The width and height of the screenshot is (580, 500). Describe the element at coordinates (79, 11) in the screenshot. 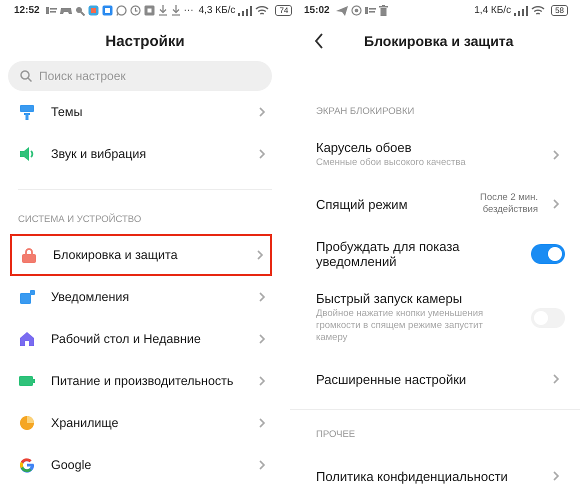

I see `magnifier-icon` at that location.